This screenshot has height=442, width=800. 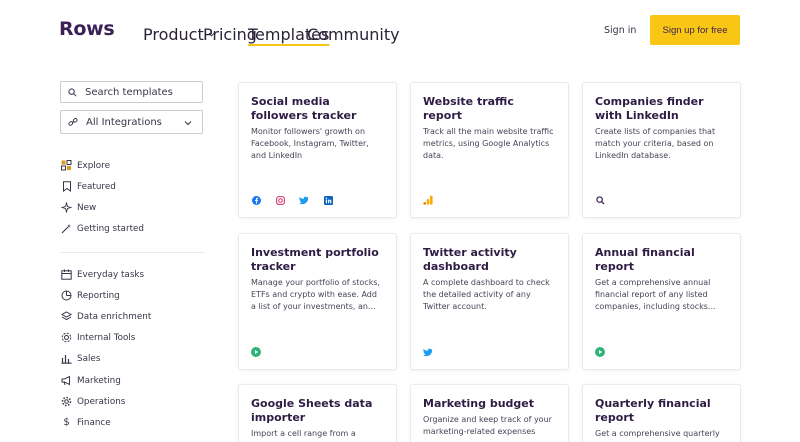 I want to click on sidebar-item-label: New, so click(x=87, y=207).